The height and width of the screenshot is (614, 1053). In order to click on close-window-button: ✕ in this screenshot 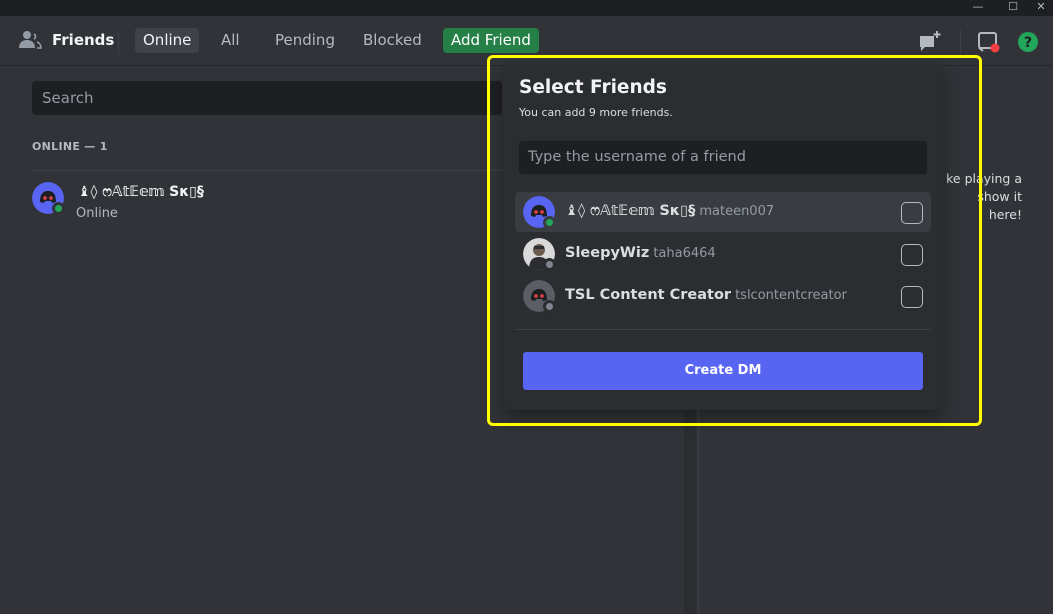, I will do `click(1039, 8)`.